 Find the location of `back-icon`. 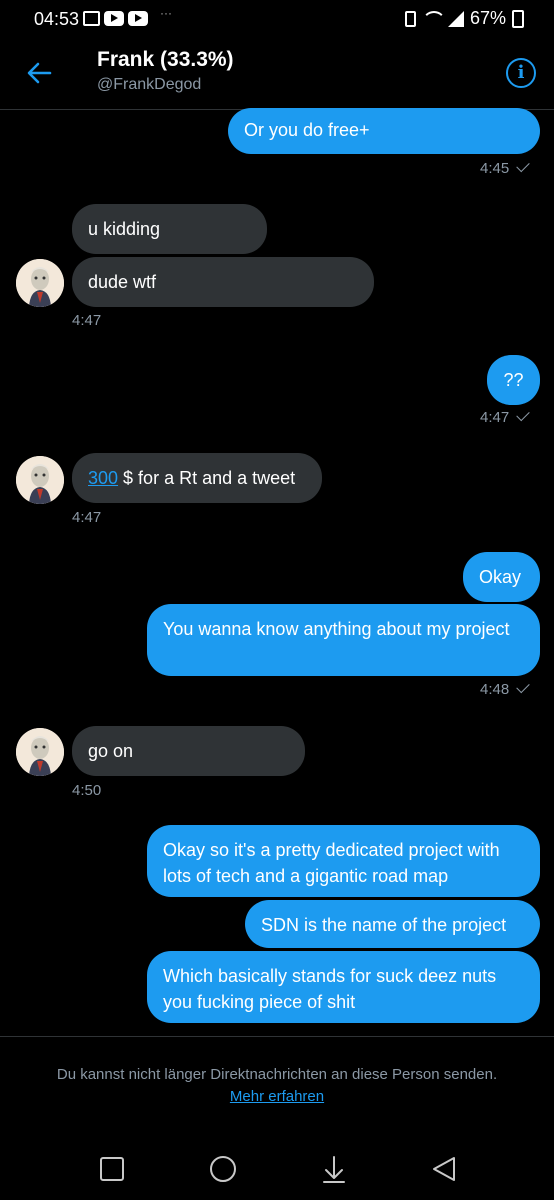

back-icon is located at coordinates (444, 1169).